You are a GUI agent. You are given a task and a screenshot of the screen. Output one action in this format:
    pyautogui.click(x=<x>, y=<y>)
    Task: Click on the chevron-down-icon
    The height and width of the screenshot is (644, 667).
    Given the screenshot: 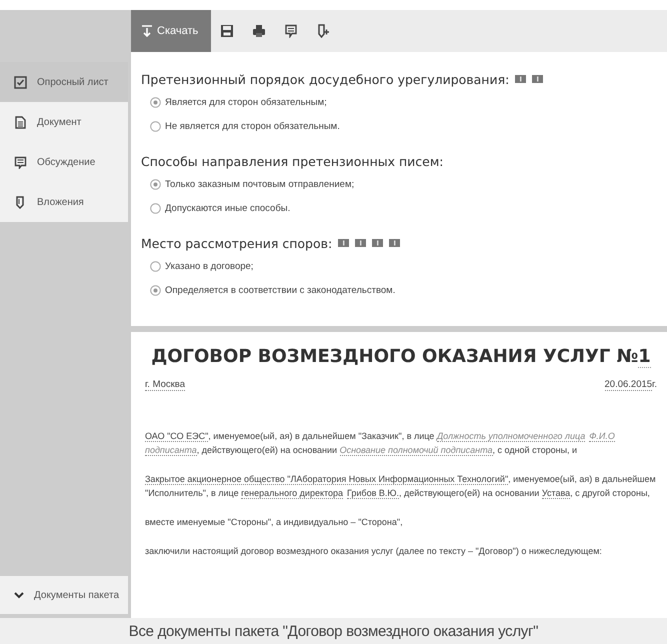 What is the action you would take?
    pyautogui.click(x=19, y=595)
    